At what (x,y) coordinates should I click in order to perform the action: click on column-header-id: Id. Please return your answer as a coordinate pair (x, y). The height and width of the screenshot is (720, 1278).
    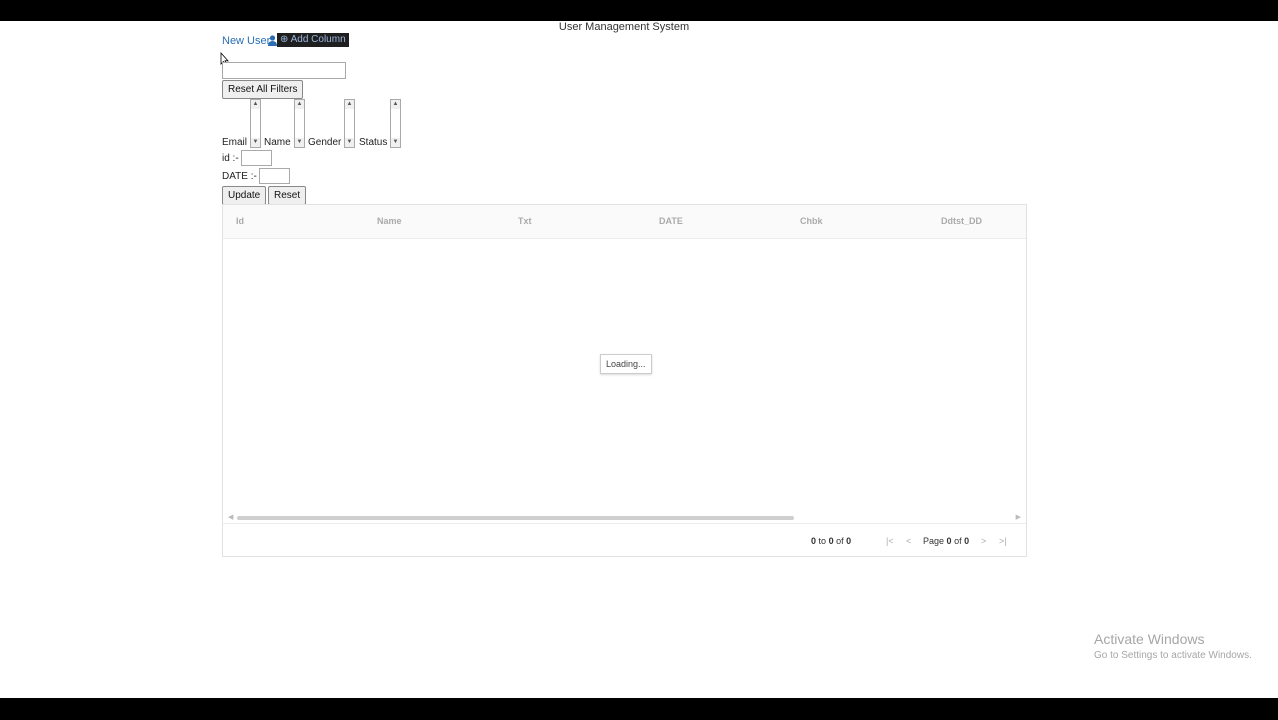
    Looking at the image, I should click on (240, 221).